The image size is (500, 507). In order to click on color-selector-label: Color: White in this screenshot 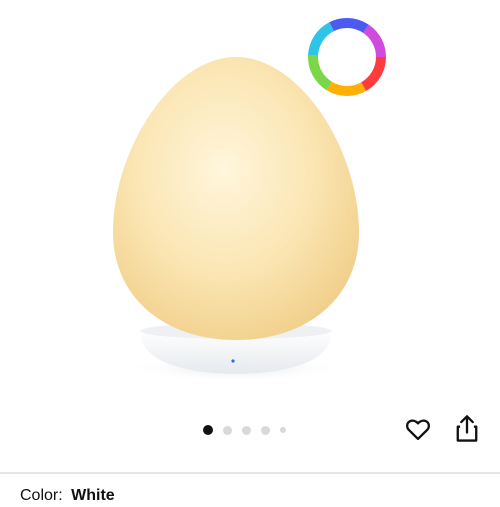, I will do `click(67, 497)`.